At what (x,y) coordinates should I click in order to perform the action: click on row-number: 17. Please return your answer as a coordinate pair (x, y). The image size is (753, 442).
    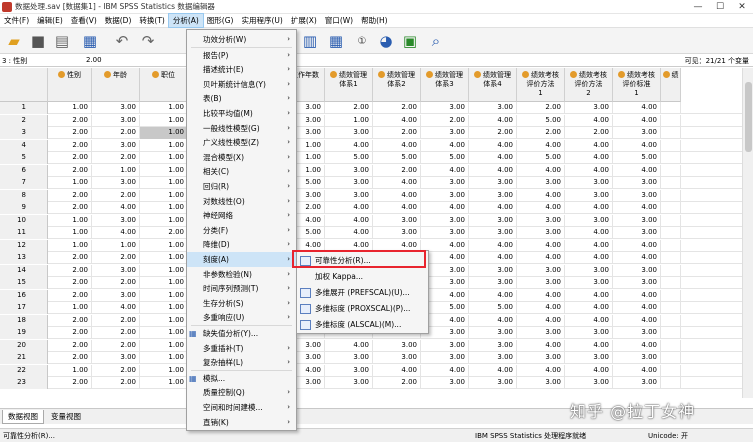
    Looking at the image, I should click on (24, 308).